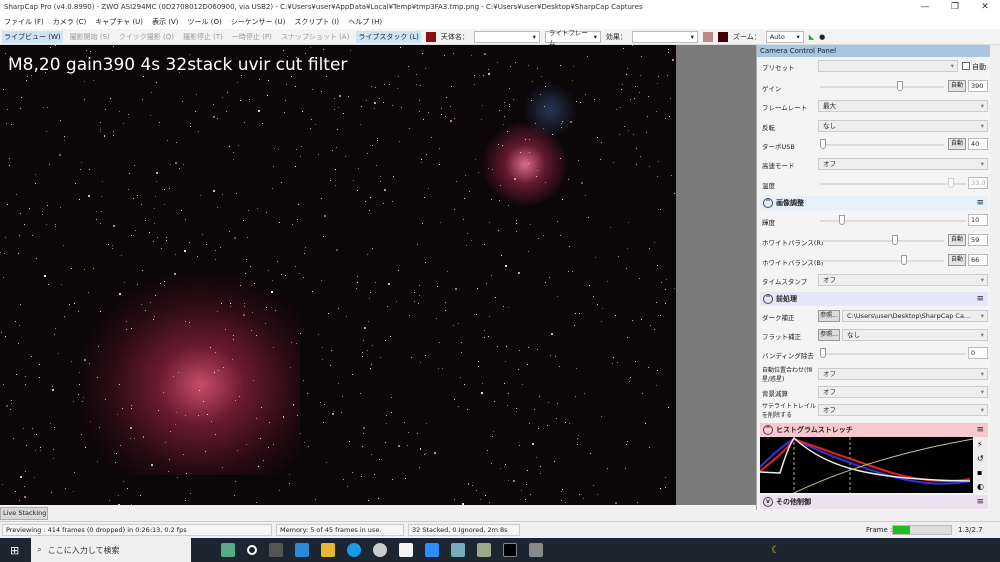 Image resolution: width=1000 pixels, height=562 pixels. I want to click on banding-slider, so click(893, 353).